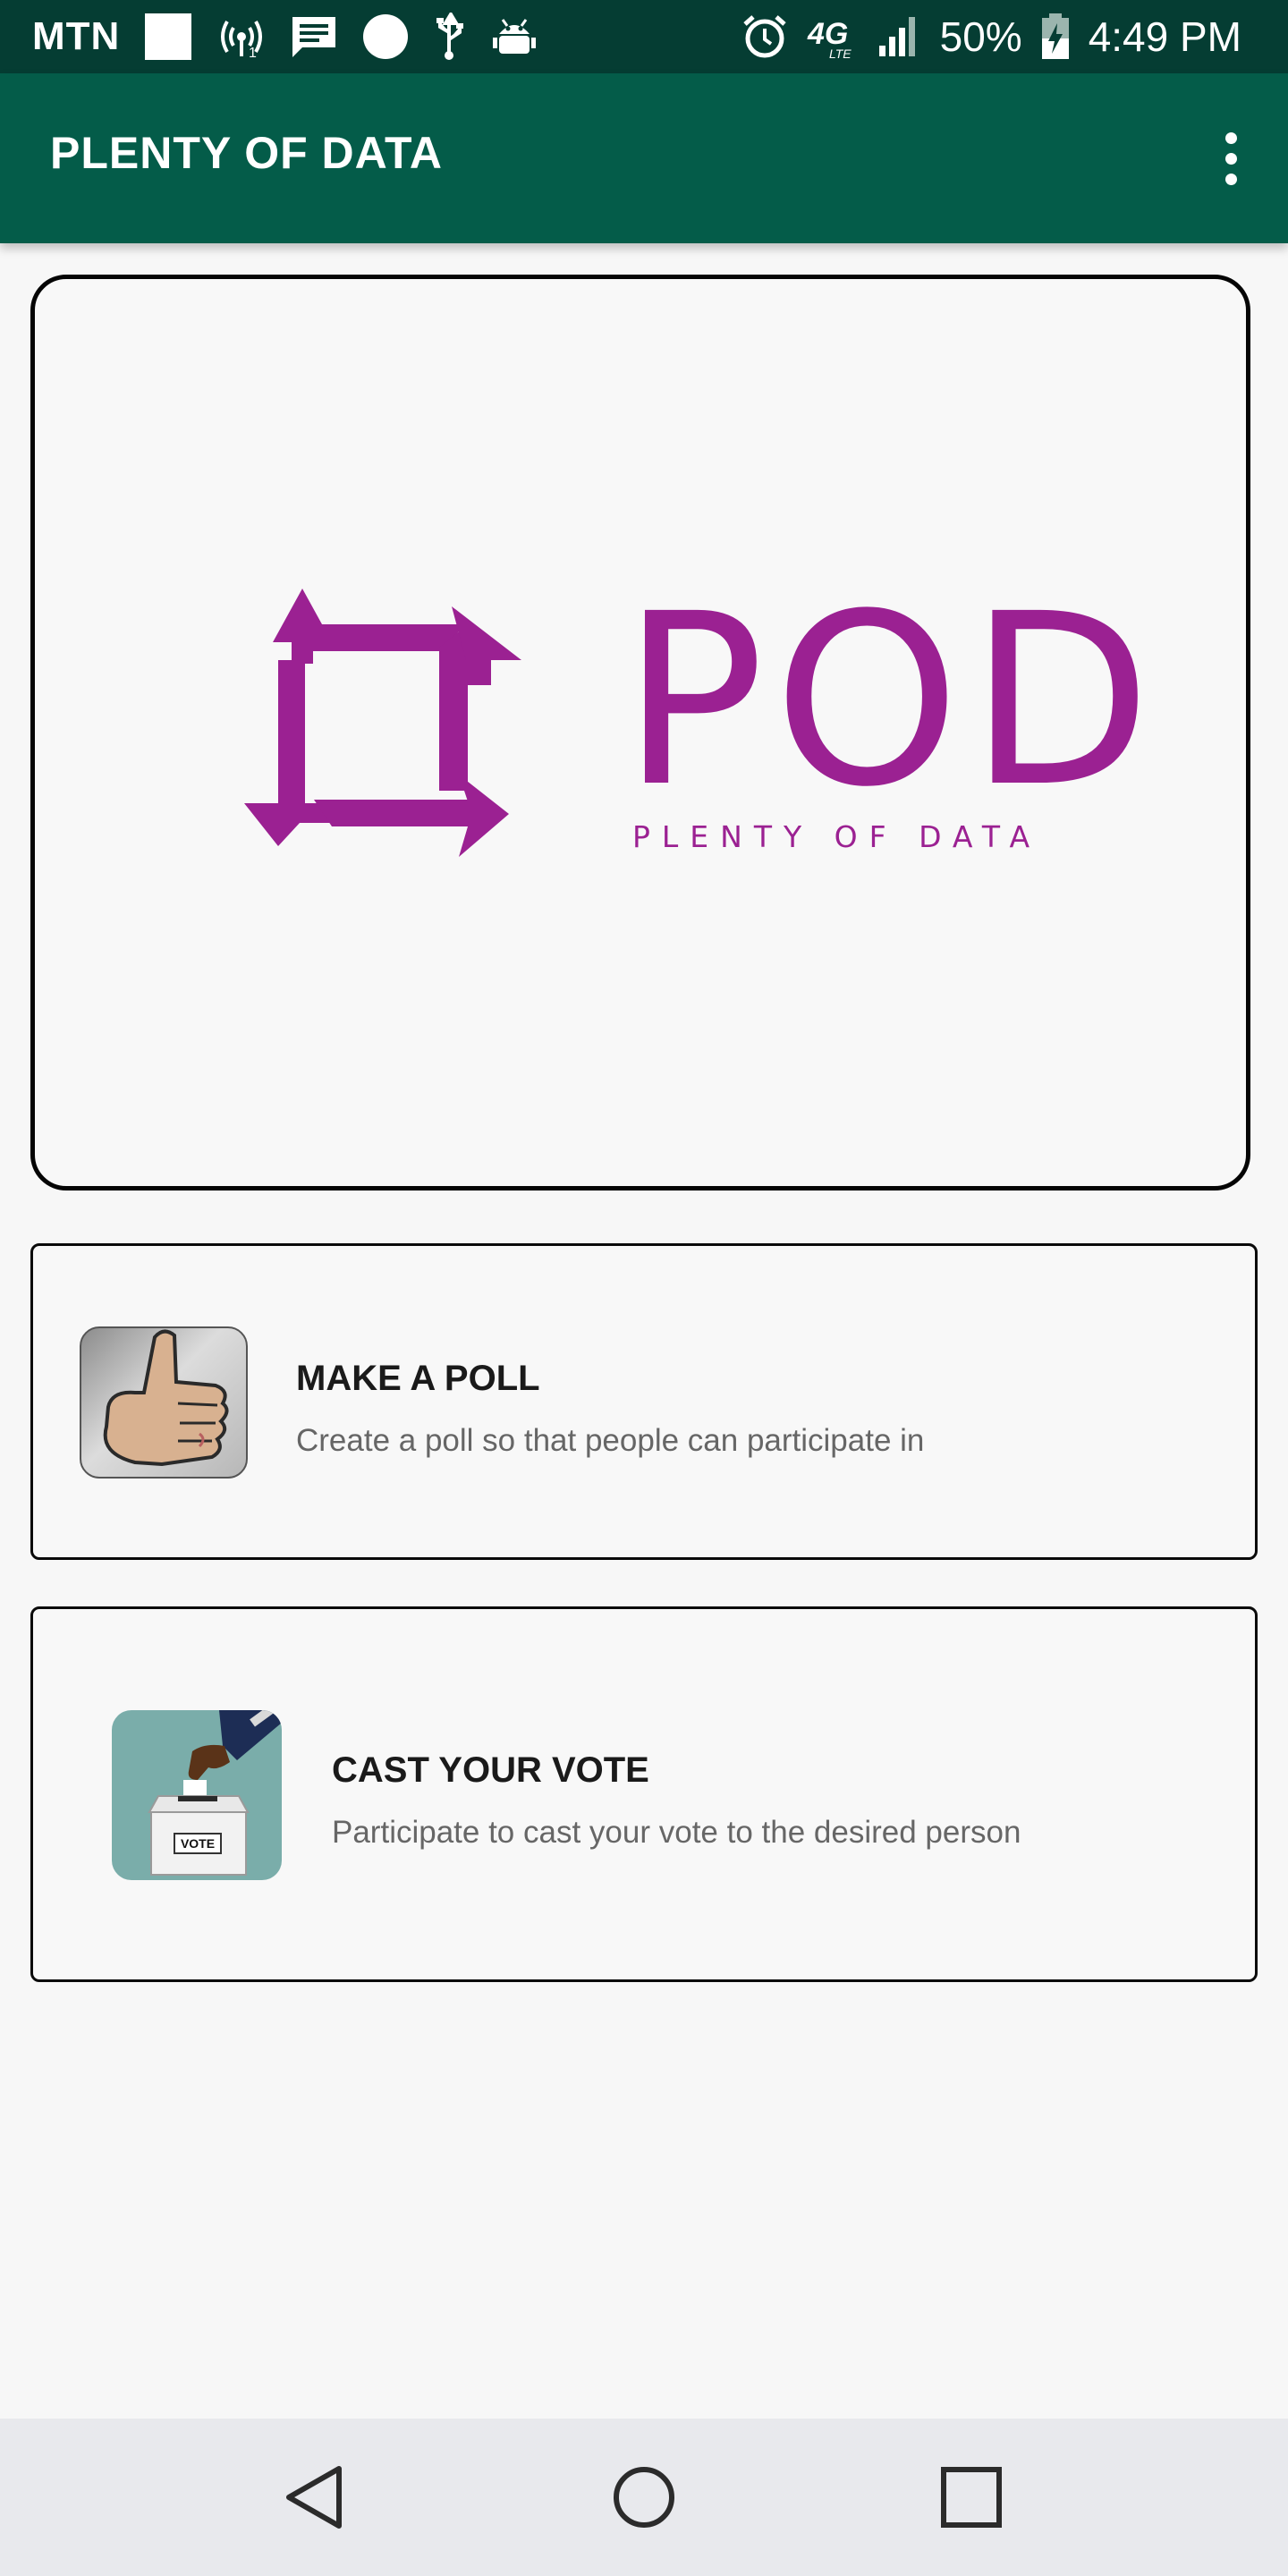  I want to click on home-icon, so click(644, 2497).